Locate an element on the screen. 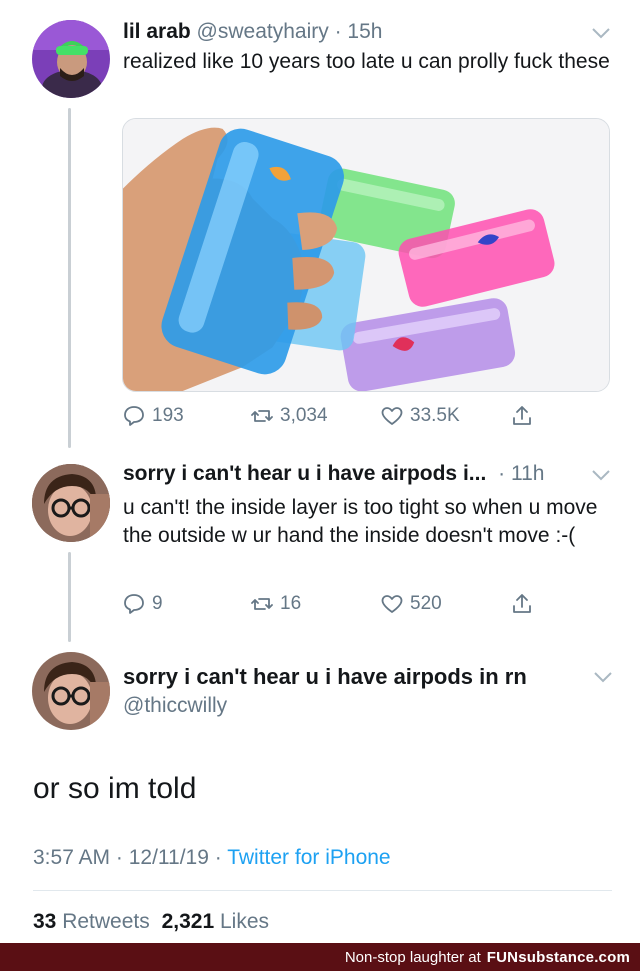 Image resolution: width=640 pixels, height=971 pixels. user-handle: @sweatyhairy is located at coordinates (263, 31).